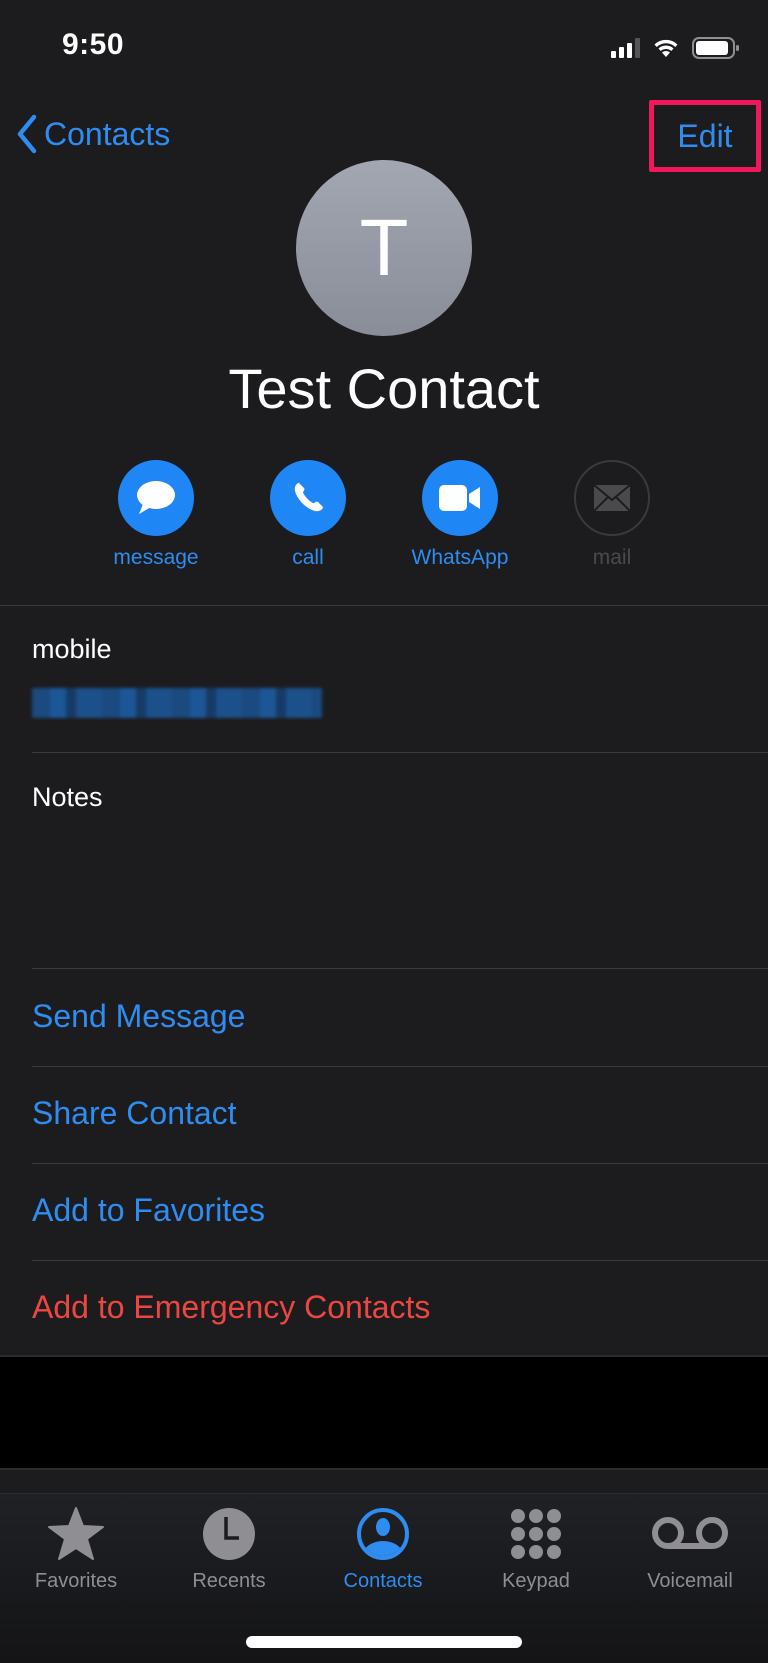 Image resolution: width=768 pixels, height=1663 pixels. I want to click on tab-voicemail: Voicemail, so click(690, 1548).